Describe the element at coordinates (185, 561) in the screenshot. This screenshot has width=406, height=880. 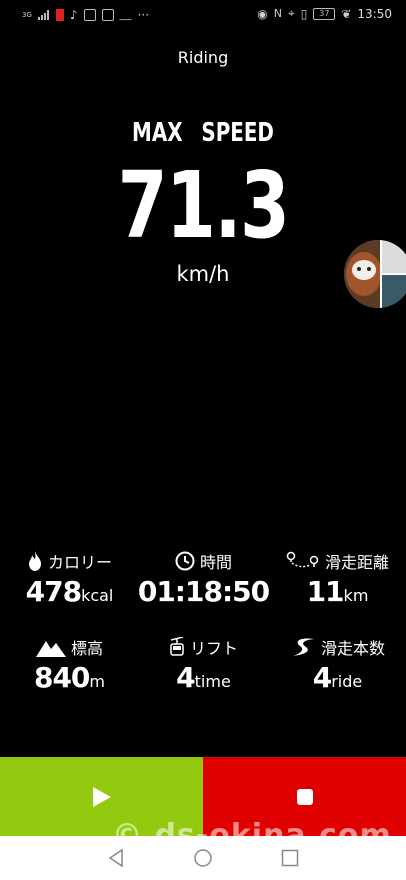
I see `clock-icon` at that location.